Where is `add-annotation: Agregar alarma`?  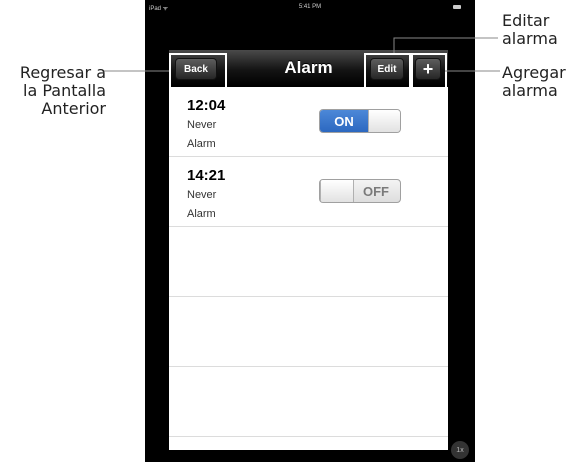 add-annotation: Agregar alarma is located at coordinates (534, 82).